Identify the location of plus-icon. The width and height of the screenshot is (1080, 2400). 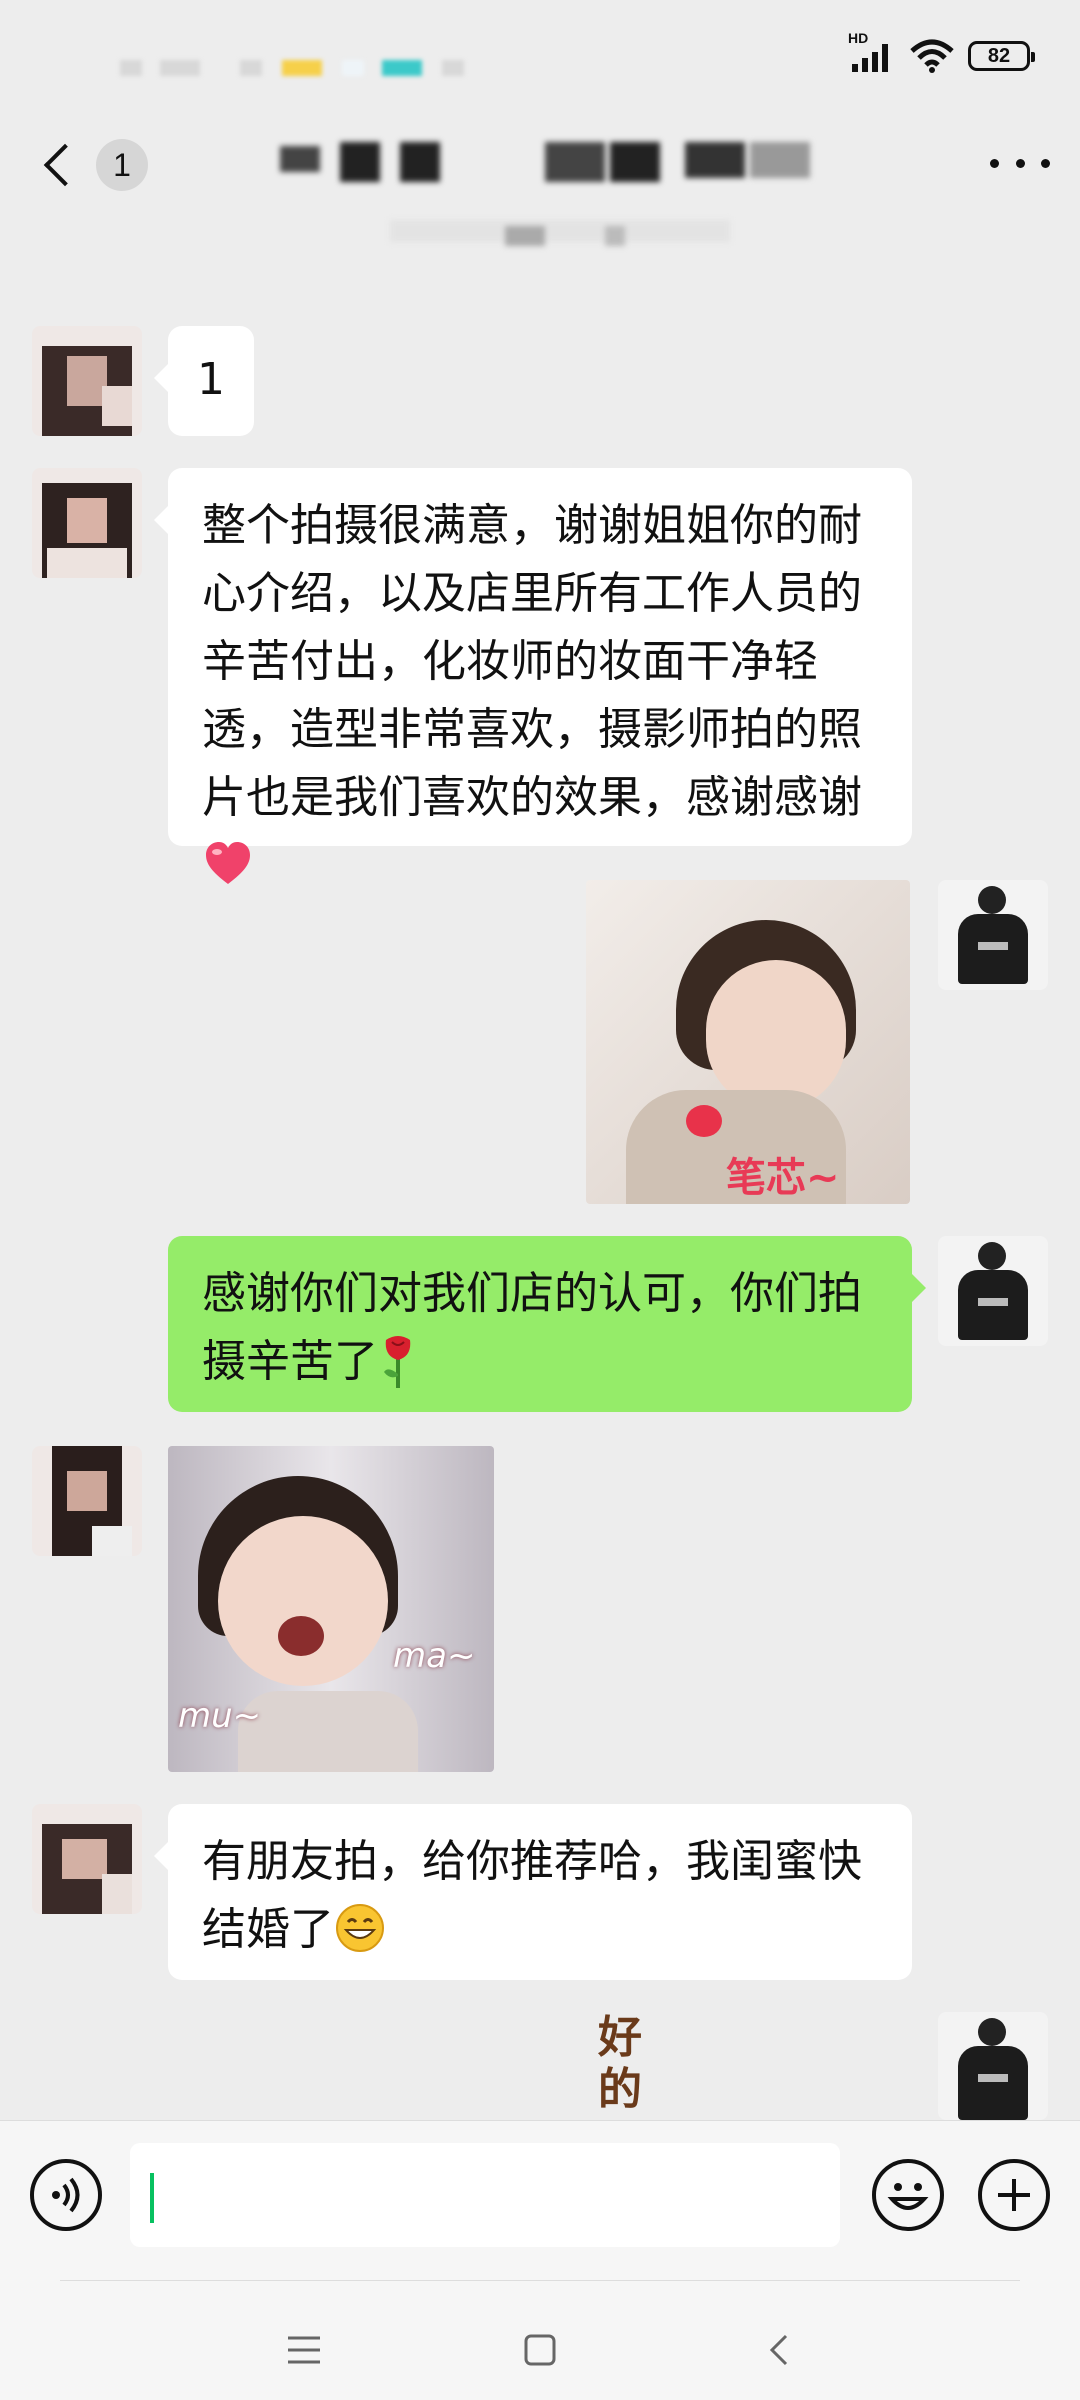
(1014, 2195).